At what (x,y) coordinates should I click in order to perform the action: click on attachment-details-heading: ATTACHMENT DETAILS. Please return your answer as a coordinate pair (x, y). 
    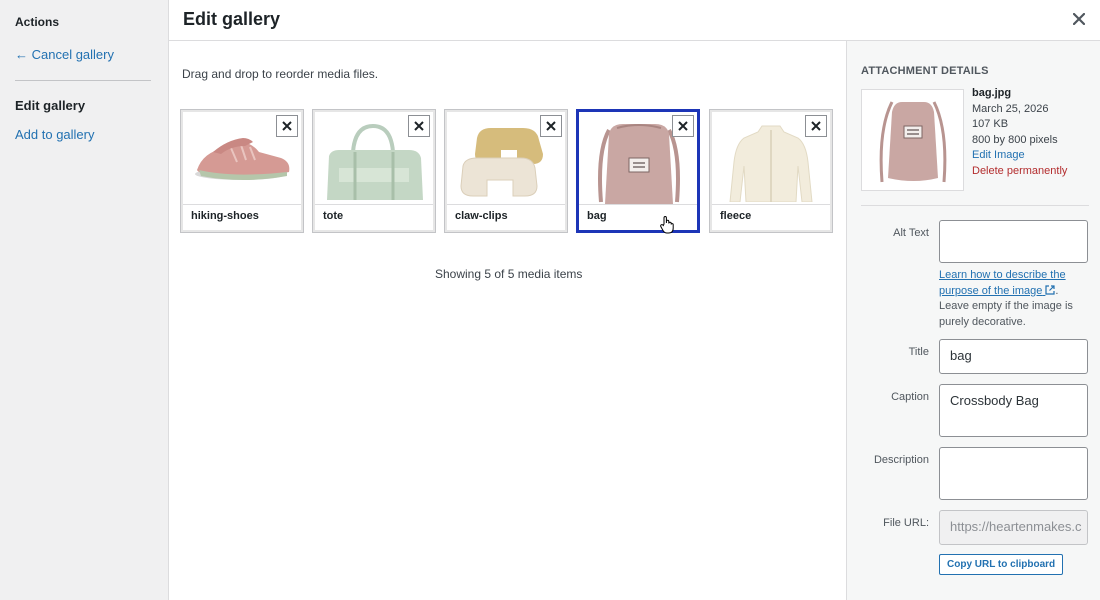
    Looking at the image, I should click on (925, 71).